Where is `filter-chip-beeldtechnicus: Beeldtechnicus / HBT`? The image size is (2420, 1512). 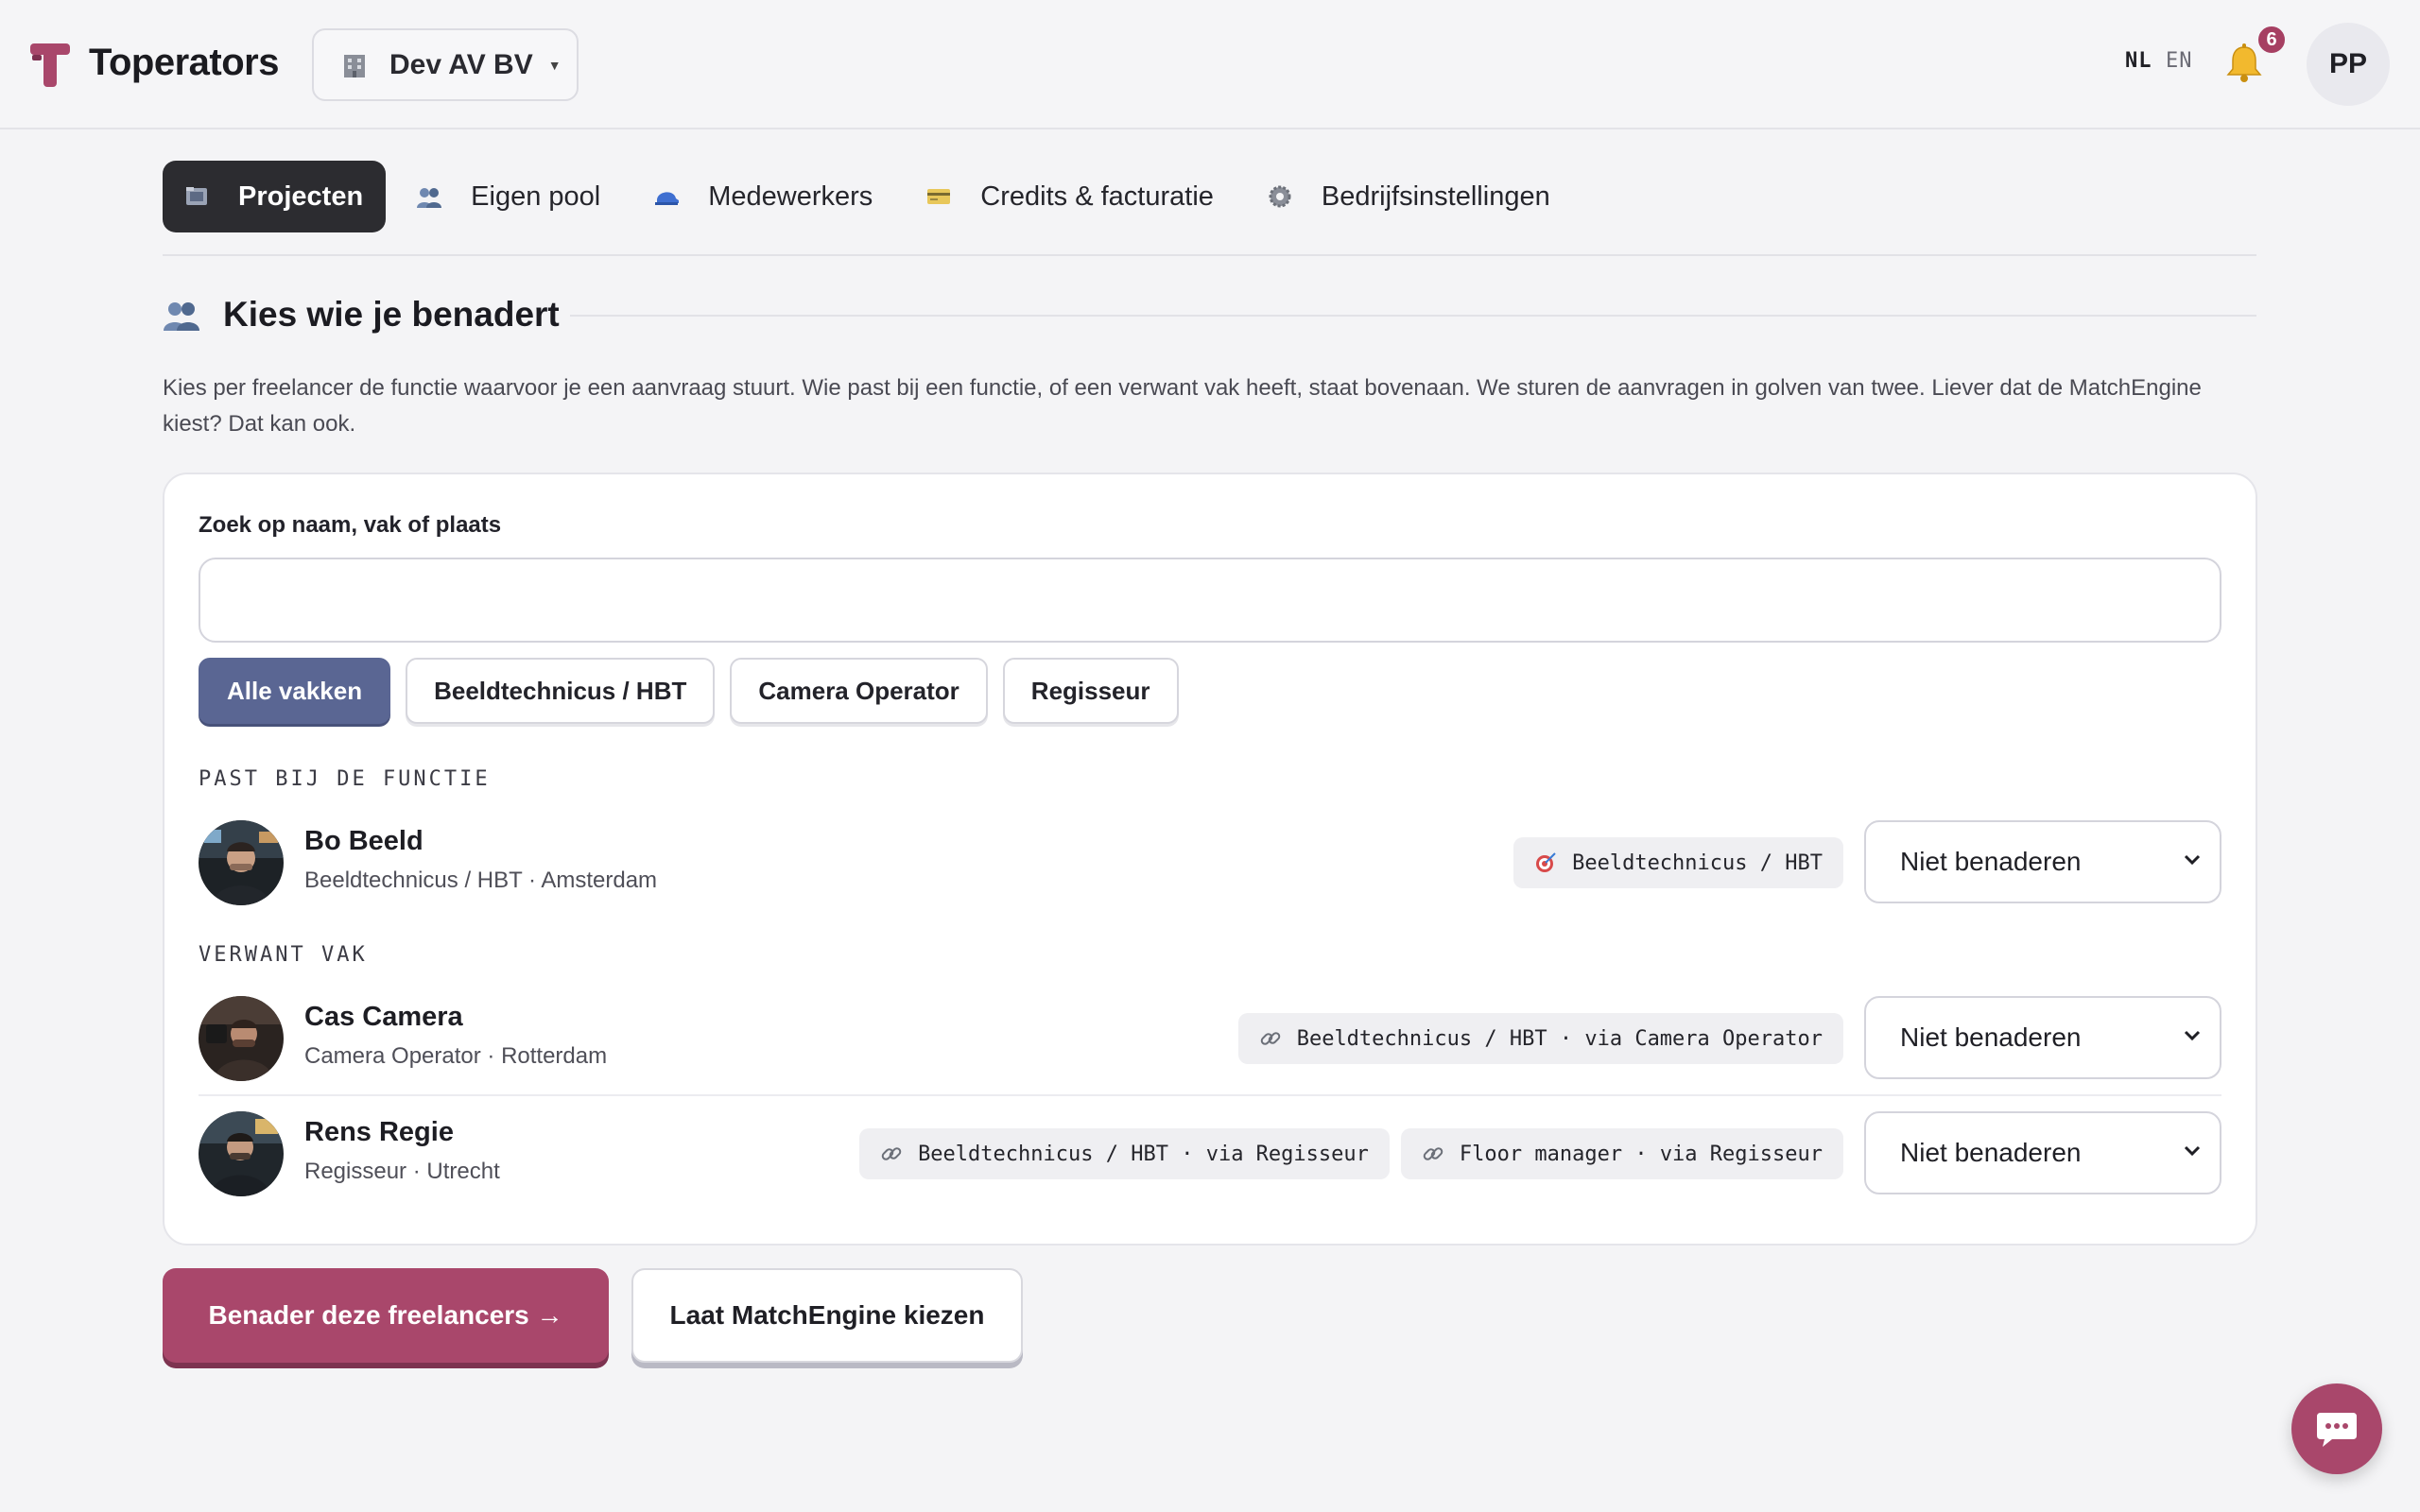 filter-chip-beeldtechnicus: Beeldtechnicus / HBT is located at coordinates (561, 691).